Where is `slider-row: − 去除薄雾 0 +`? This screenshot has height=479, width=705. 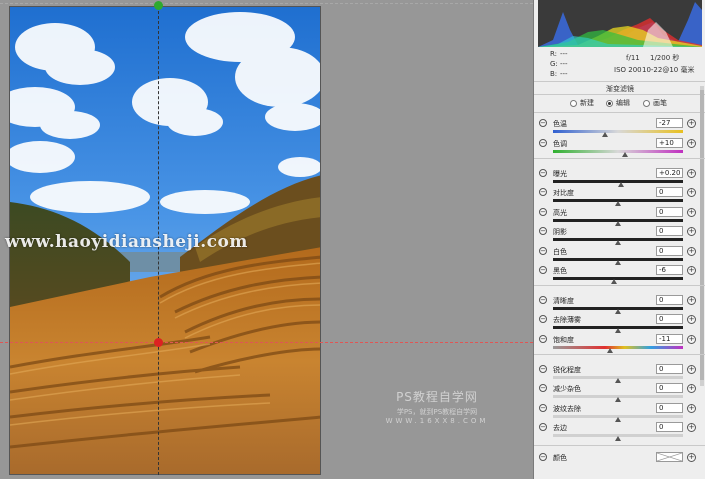
slider-row: − 去除薄雾 0 + is located at coordinates (619, 324).